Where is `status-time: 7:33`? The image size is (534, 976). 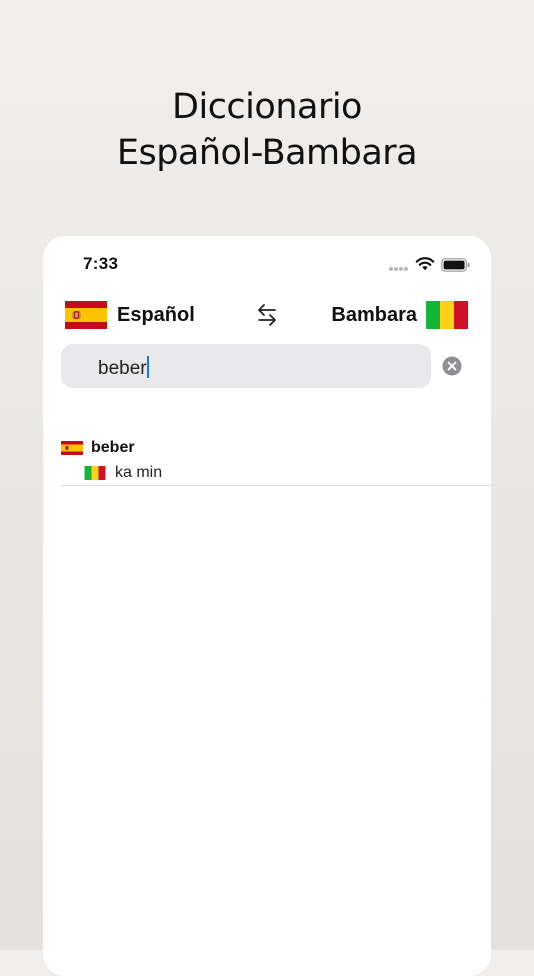
status-time: 7:33 is located at coordinates (101, 263).